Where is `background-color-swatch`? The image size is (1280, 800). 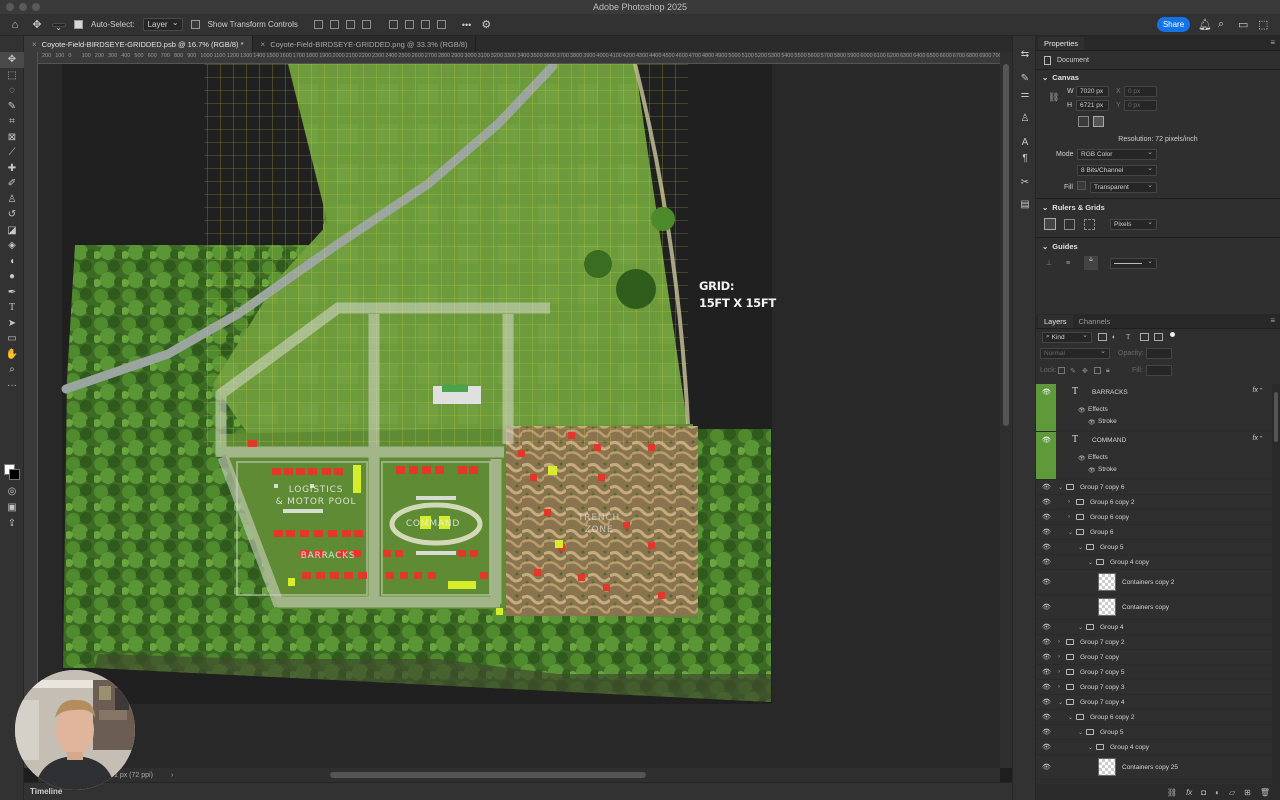 background-color-swatch is located at coordinates (14, 474).